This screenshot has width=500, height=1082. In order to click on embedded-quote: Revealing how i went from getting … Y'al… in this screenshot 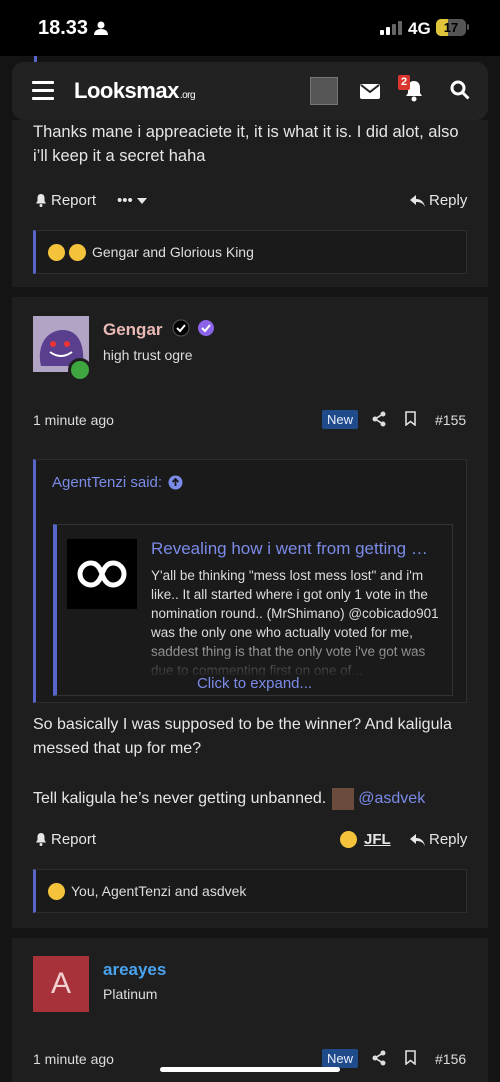, I will do `click(253, 610)`.